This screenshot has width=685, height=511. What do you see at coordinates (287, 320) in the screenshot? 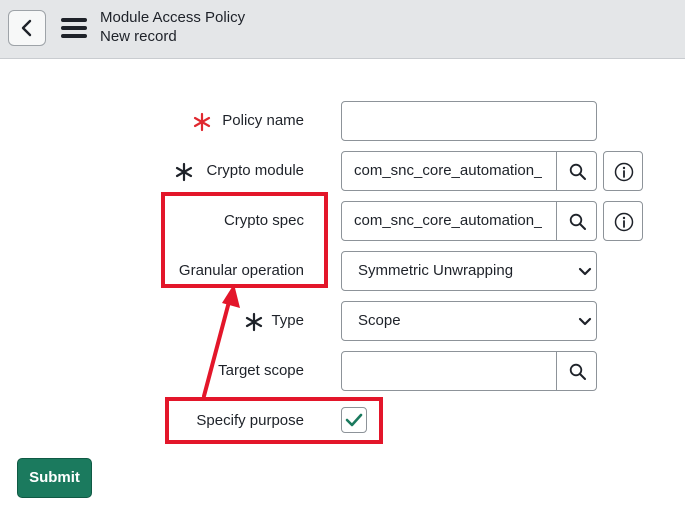
I see `type-label: Type` at bounding box center [287, 320].